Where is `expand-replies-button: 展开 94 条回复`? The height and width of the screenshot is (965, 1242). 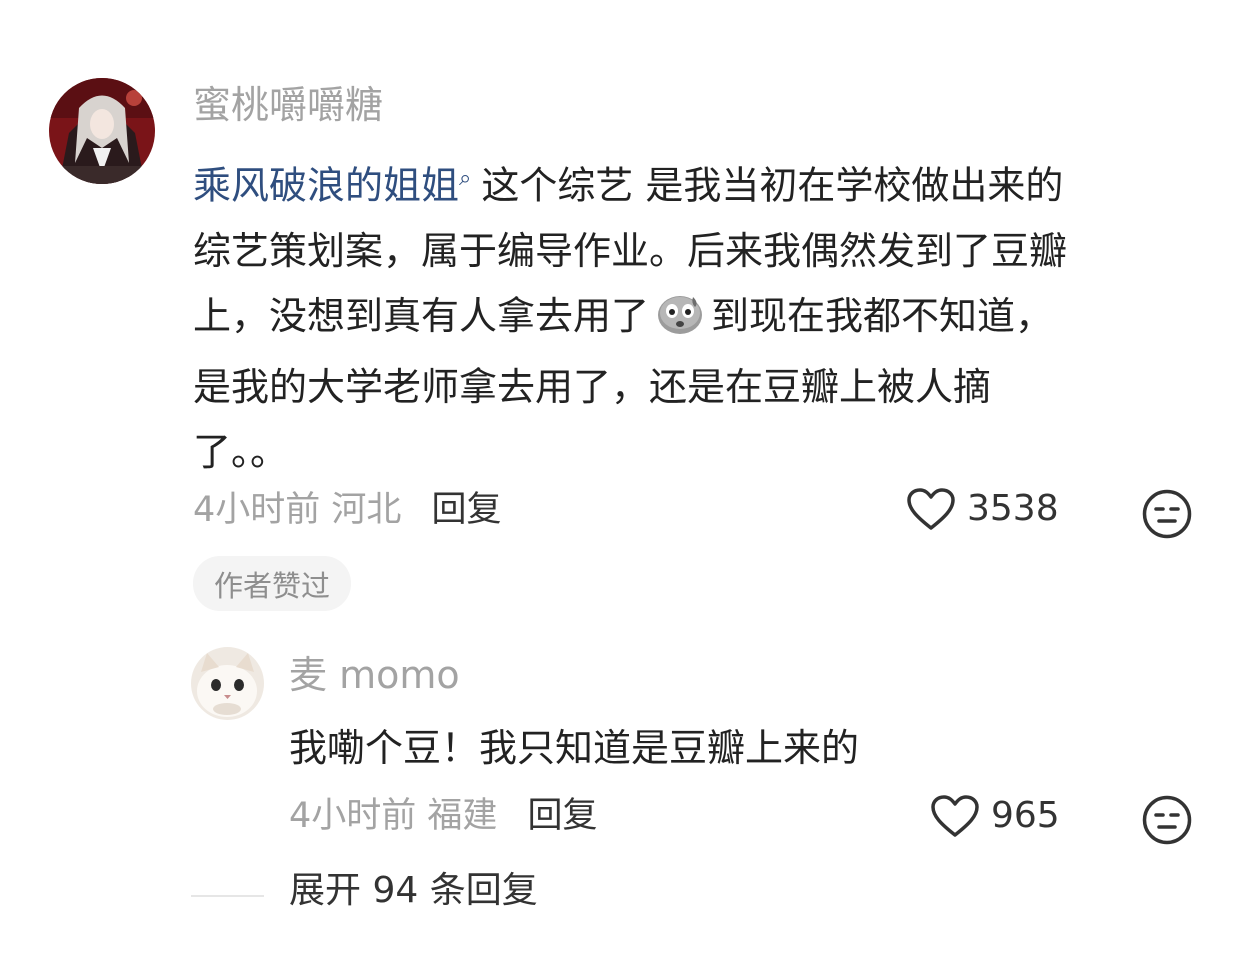 expand-replies-button: 展开 94 条回复 is located at coordinates (413, 891).